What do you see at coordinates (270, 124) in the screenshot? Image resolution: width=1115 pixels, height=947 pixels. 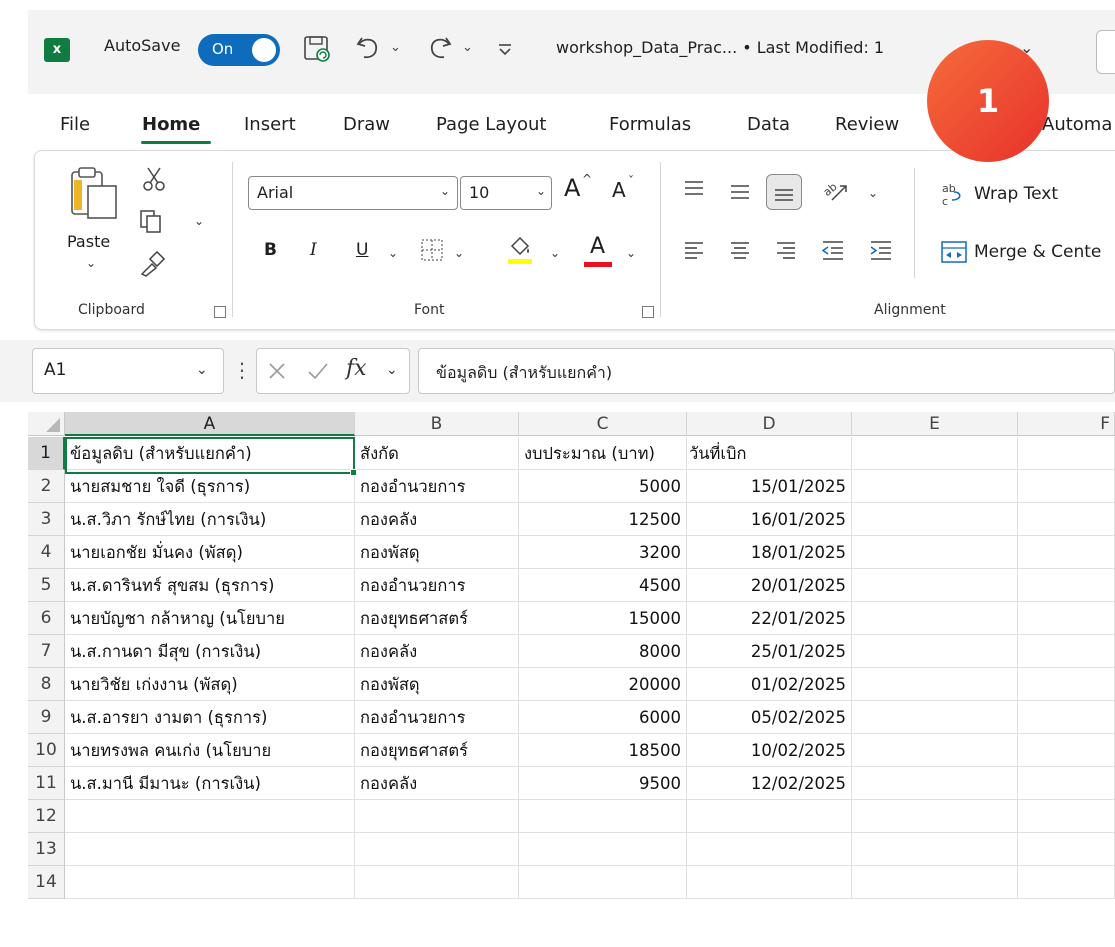 I see `tab-insert: Insert` at bounding box center [270, 124].